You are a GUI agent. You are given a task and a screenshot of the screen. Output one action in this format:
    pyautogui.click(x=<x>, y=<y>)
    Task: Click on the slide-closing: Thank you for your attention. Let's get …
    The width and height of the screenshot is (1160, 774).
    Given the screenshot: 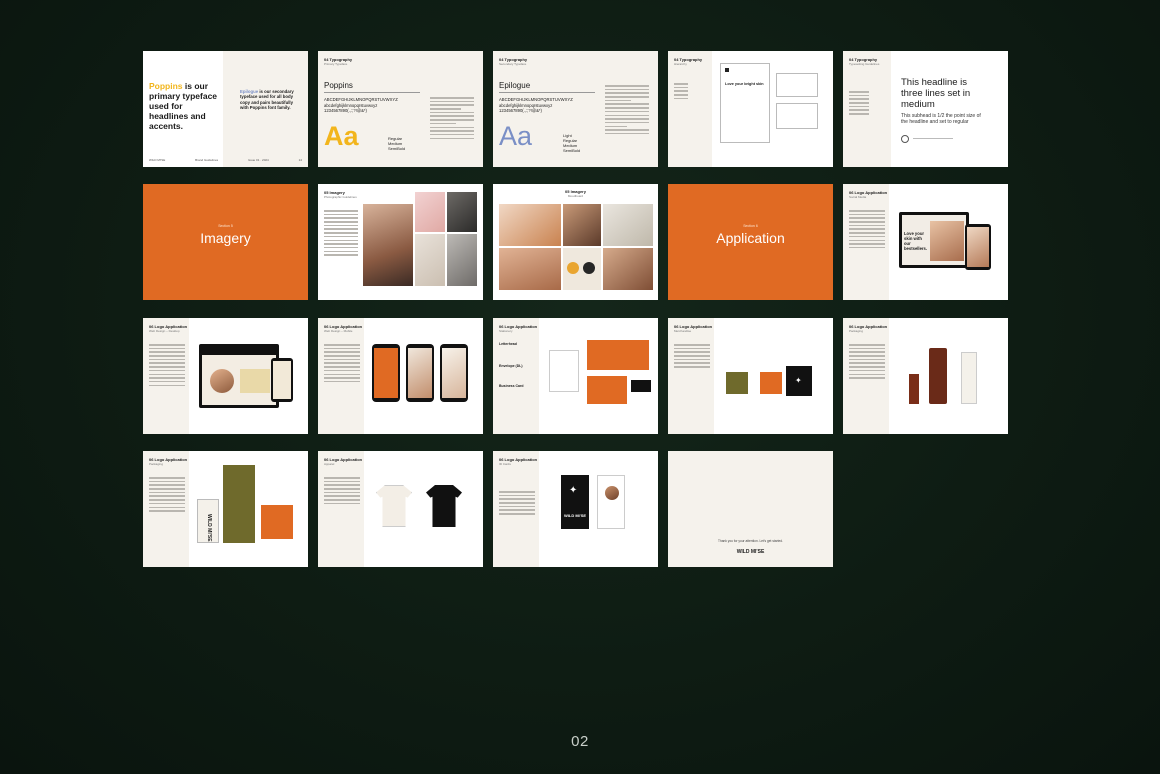 What is the action you would take?
    pyautogui.click(x=750, y=509)
    